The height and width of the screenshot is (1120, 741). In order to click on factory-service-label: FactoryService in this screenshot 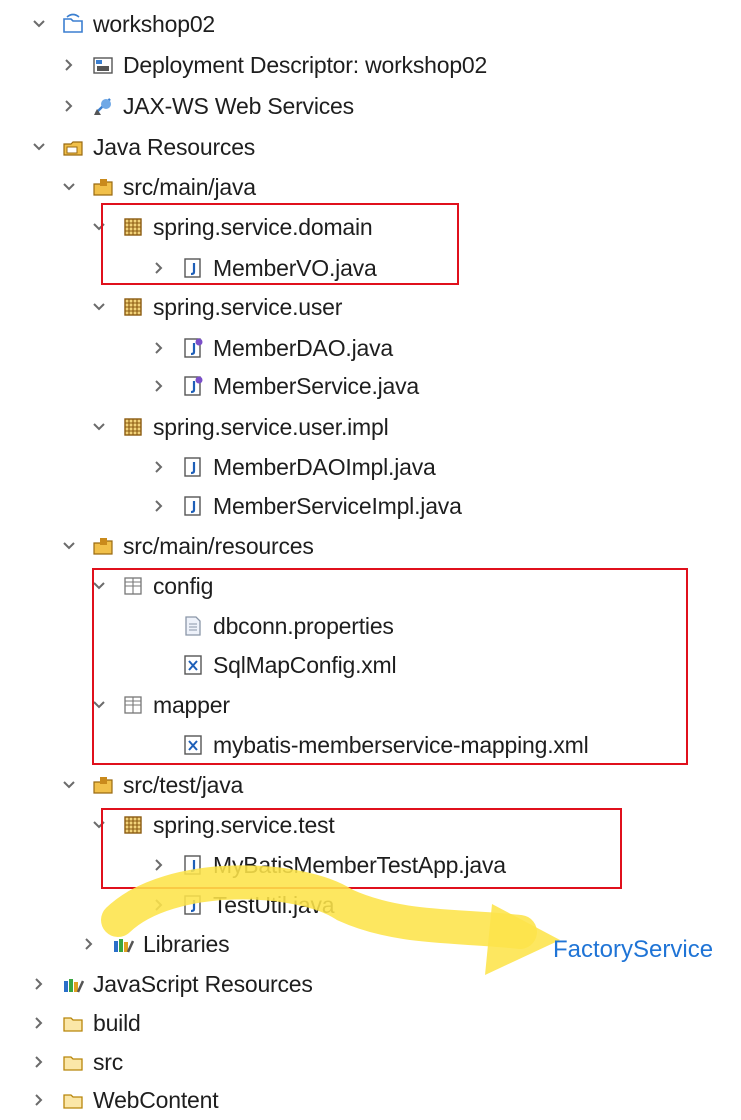, I will do `click(633, 949)`.